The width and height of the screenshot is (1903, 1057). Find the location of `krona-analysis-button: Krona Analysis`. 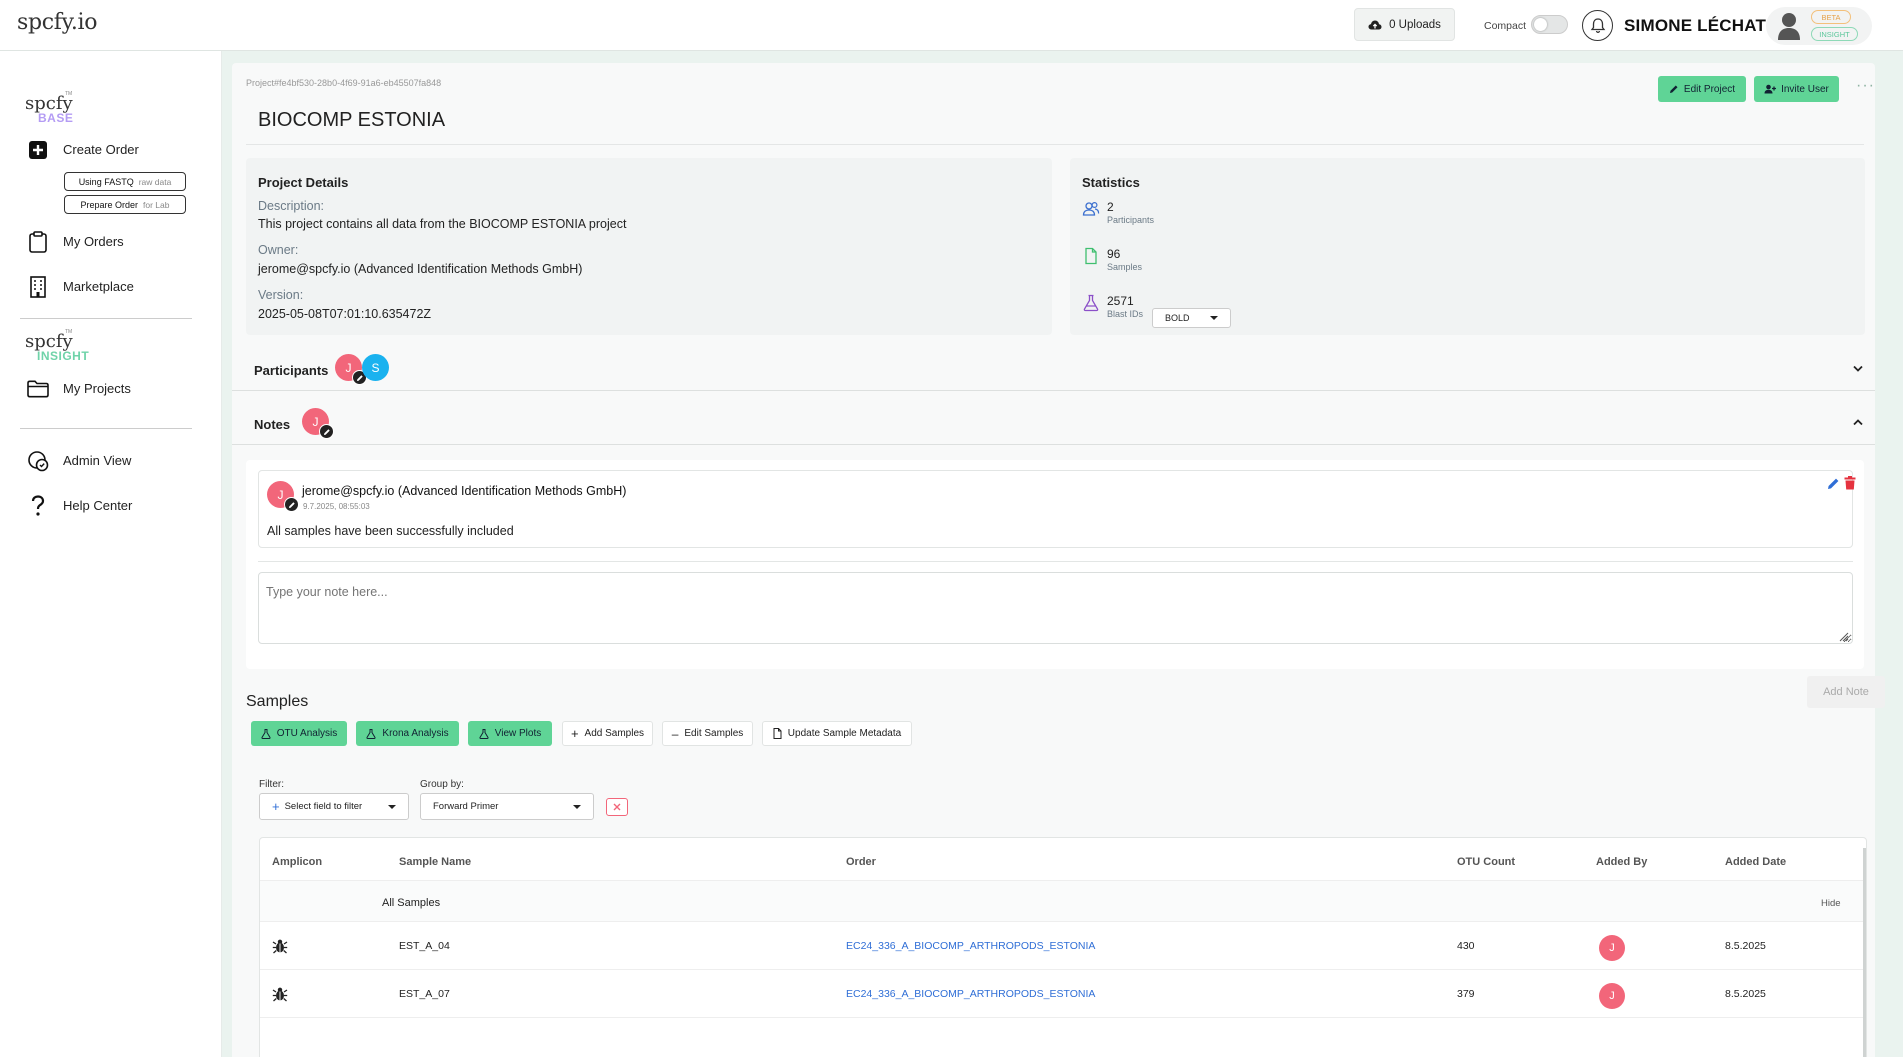

krona-analysis-button: Krona Analysis is located at coordinates (407, 733).